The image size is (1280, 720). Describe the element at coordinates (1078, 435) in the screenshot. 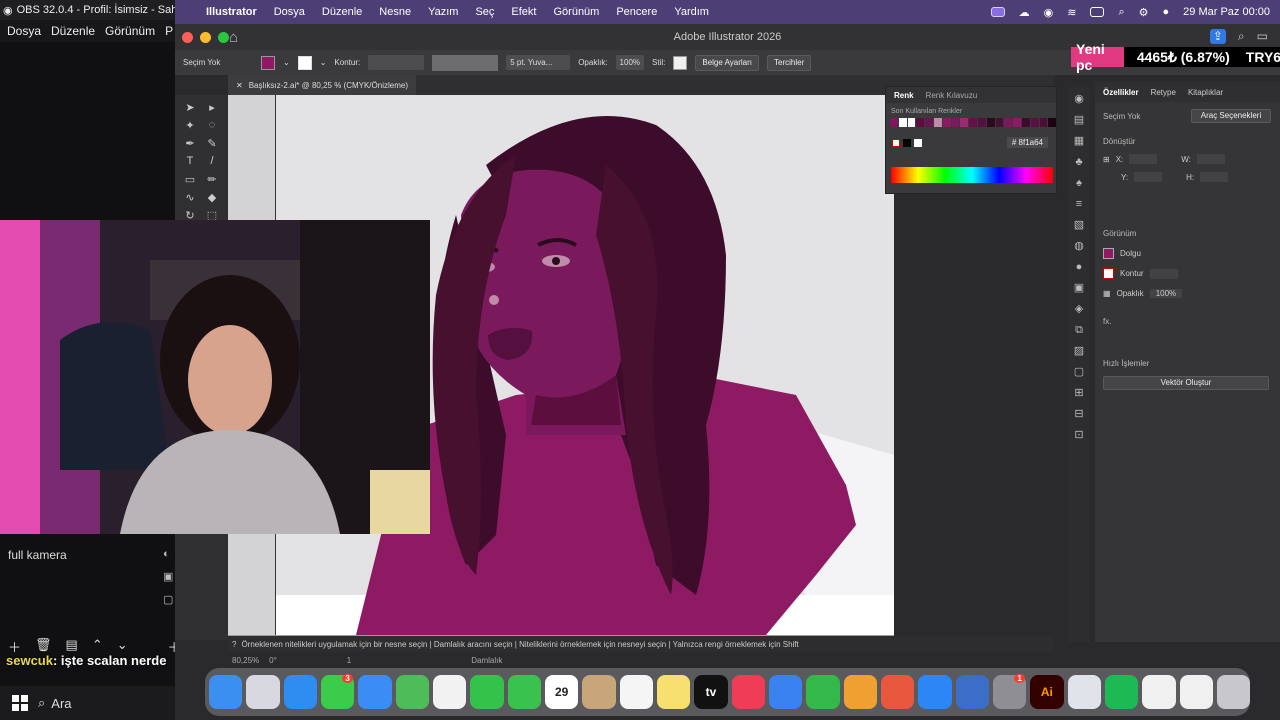

I see `transform-icon: ⊡` at that location.